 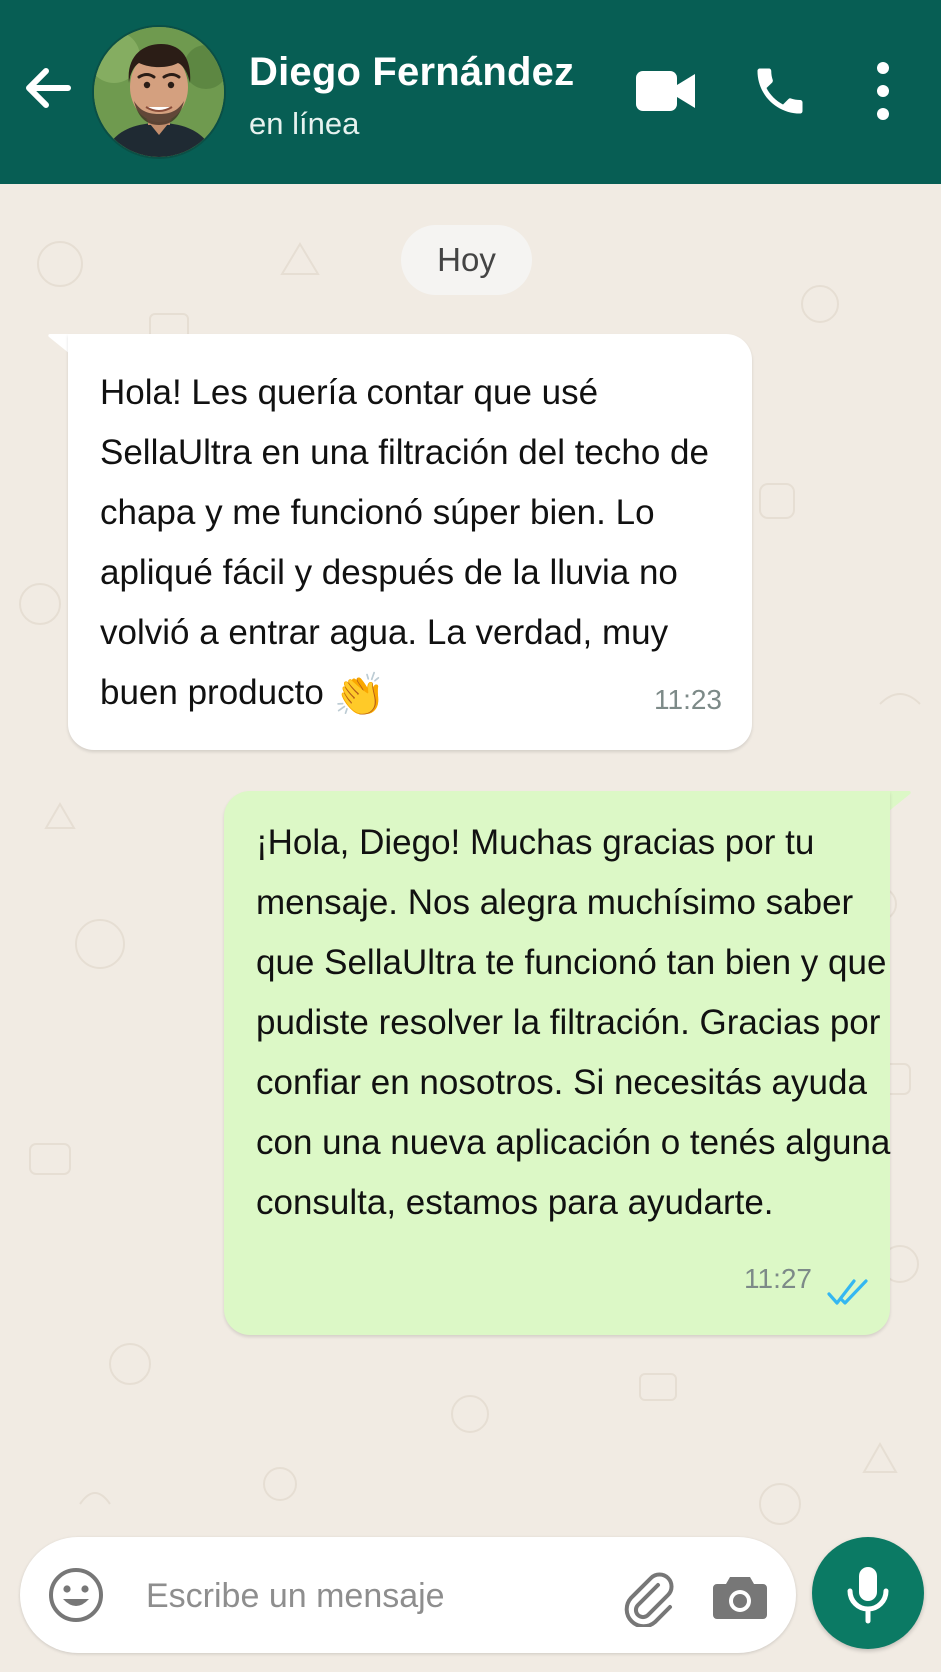 I want to click on voice-message-button, so click(x=868, y=1593).